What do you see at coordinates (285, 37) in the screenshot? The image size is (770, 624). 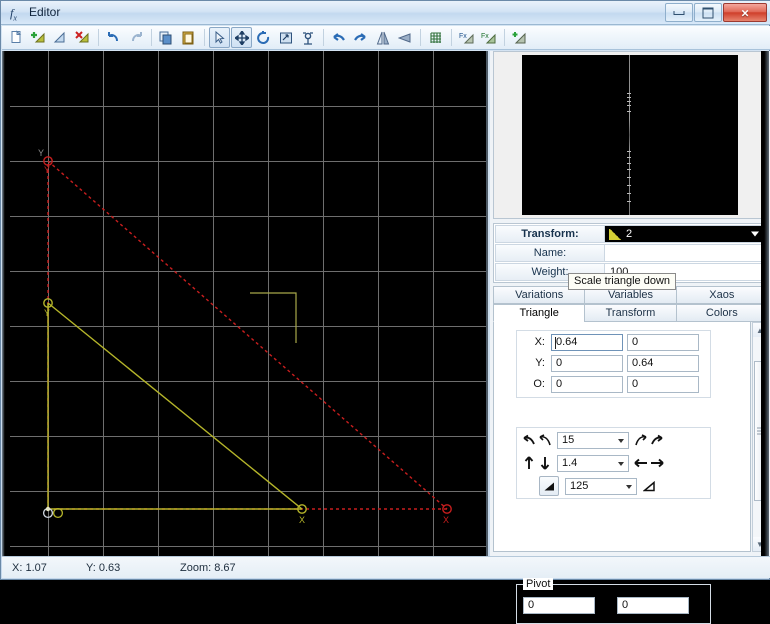 I see `scale-tool-icon` at bounding box center [285, 37].